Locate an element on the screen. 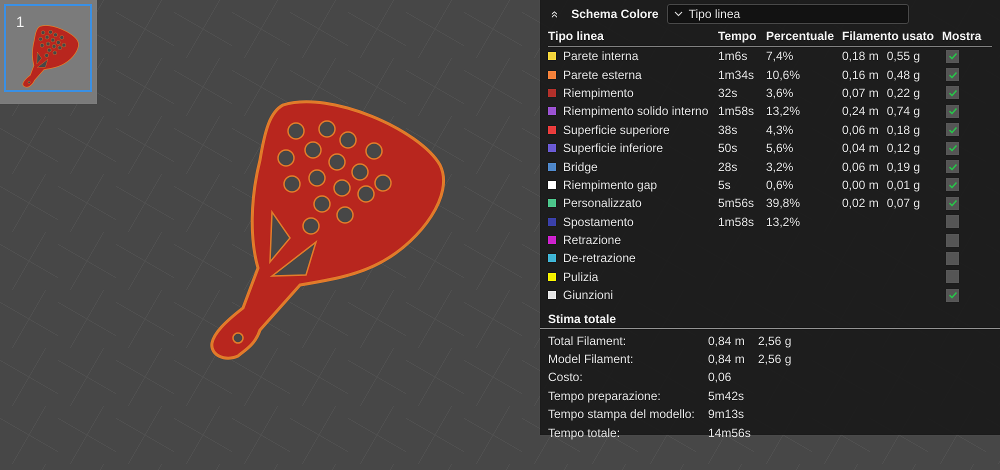 The image size is (1000, 470). time-cell-text: 1m34s is located at coordinates (737, 75).